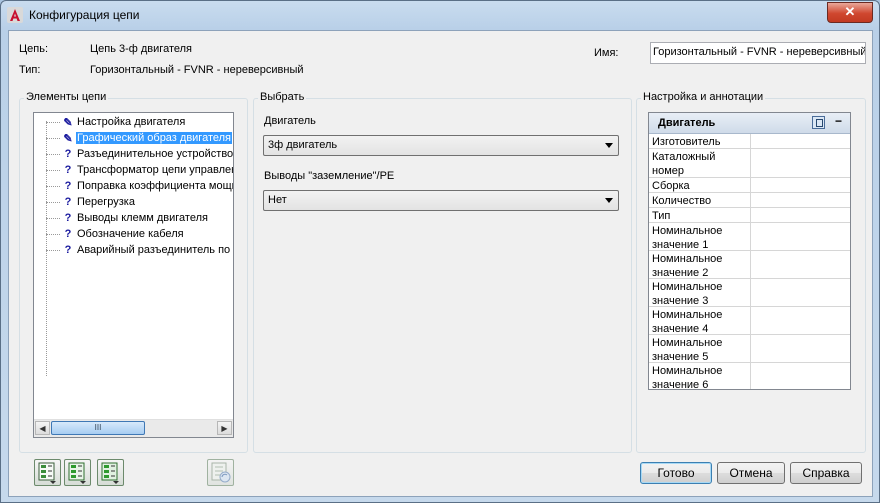 The width and height of the screenshot is (880, 503). I want to click on scroll-right-icon: ▶, so click(224, 428).